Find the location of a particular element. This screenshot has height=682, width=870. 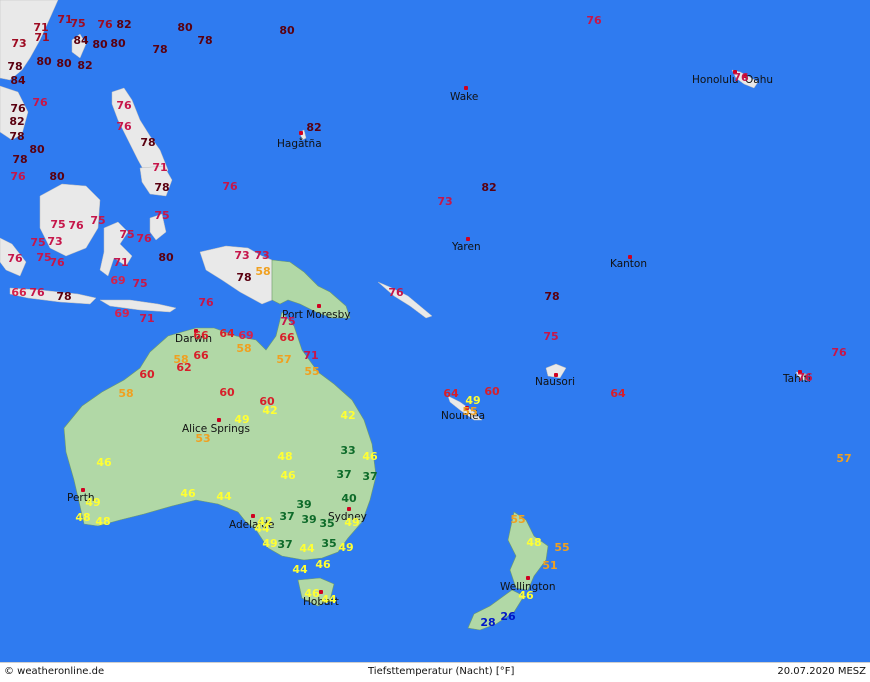

temperature-value: 39 is located at coordinates (309, 519).